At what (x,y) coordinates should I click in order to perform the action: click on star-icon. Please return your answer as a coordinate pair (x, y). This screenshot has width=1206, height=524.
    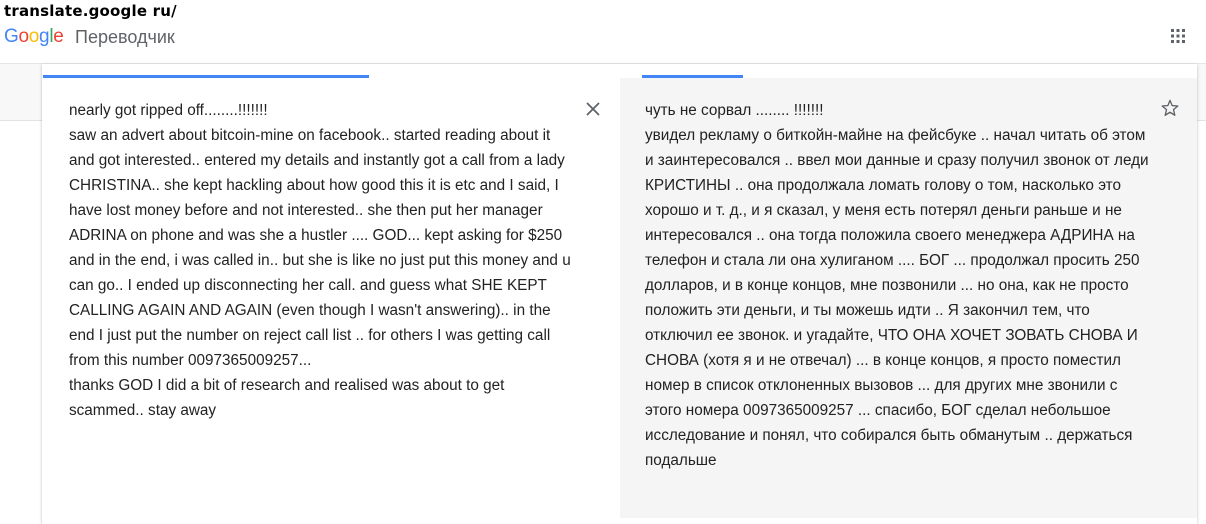
    Looking at the image, I should click on (1170, 108).